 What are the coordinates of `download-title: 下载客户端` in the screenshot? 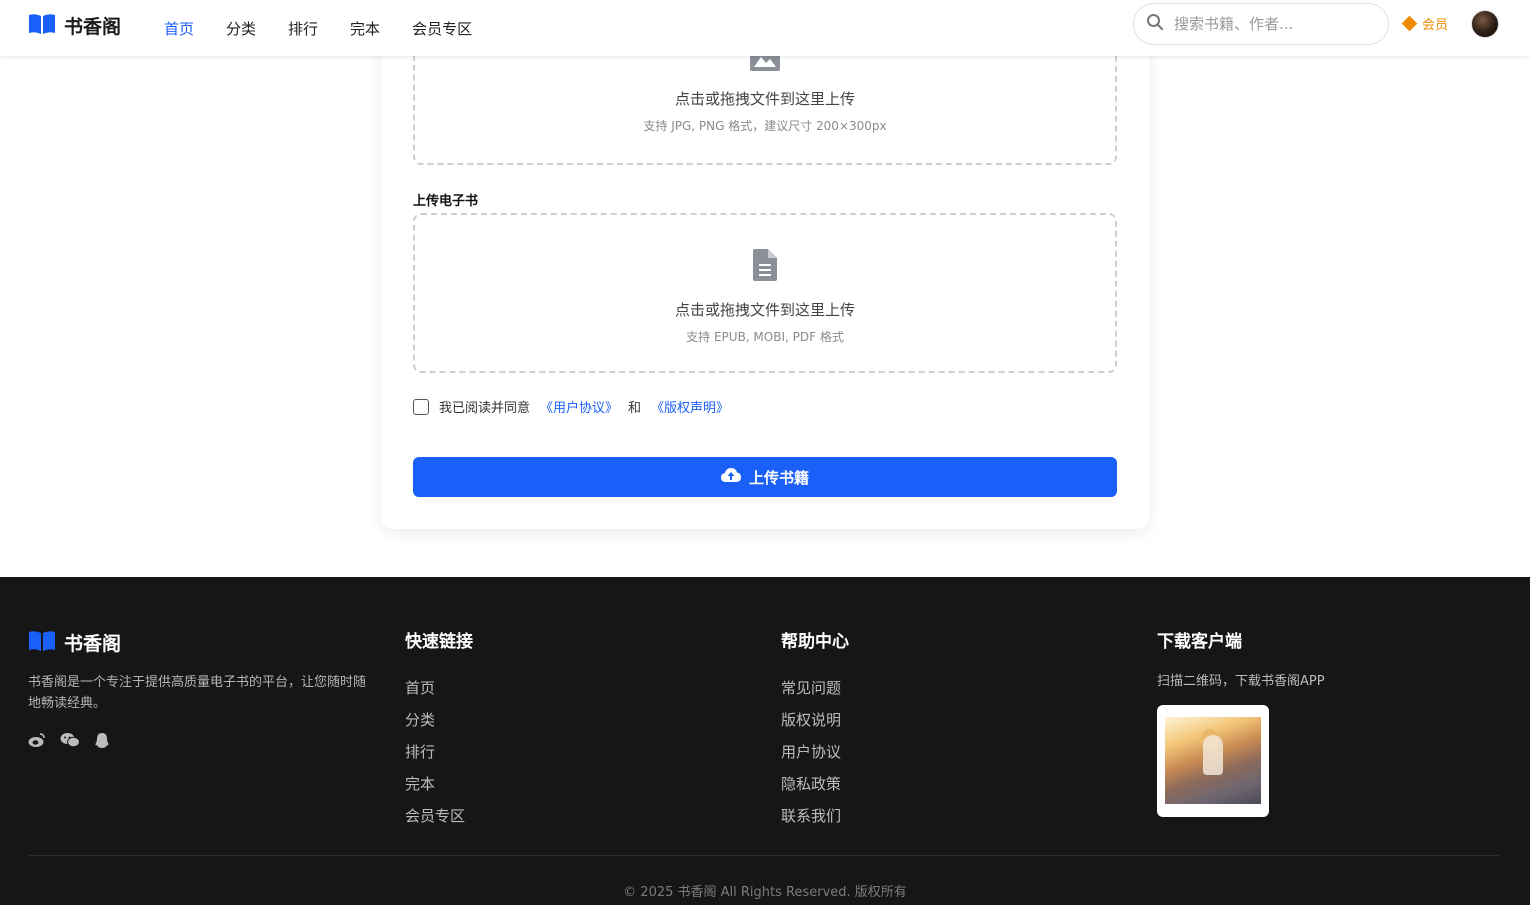 It's located at (1199, 642).